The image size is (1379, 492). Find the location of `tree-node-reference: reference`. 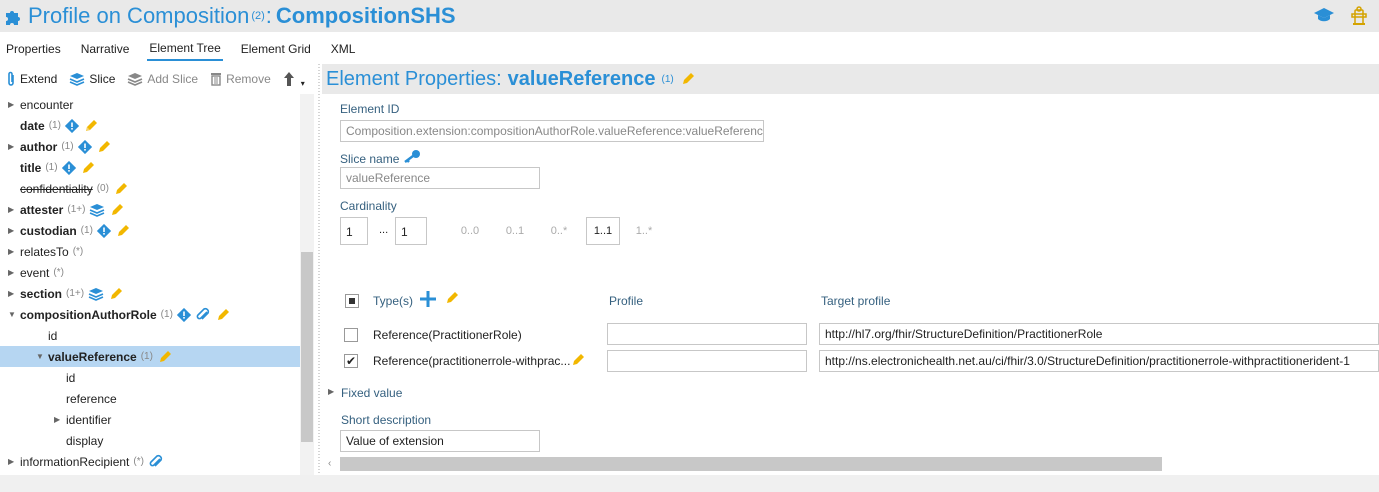

tree-node-reference: reference is located at coordinates (150, 398).